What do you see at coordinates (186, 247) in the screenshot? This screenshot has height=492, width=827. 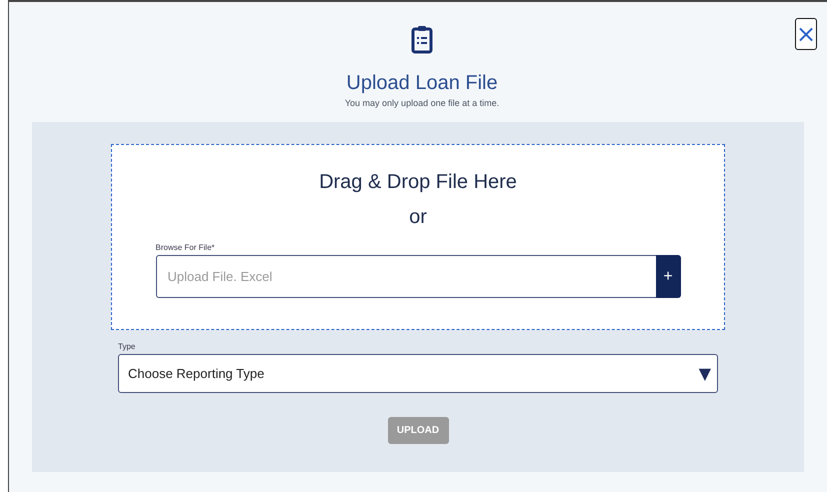 I see `field-label: Browse For File*` at bounding box center [186, 247].